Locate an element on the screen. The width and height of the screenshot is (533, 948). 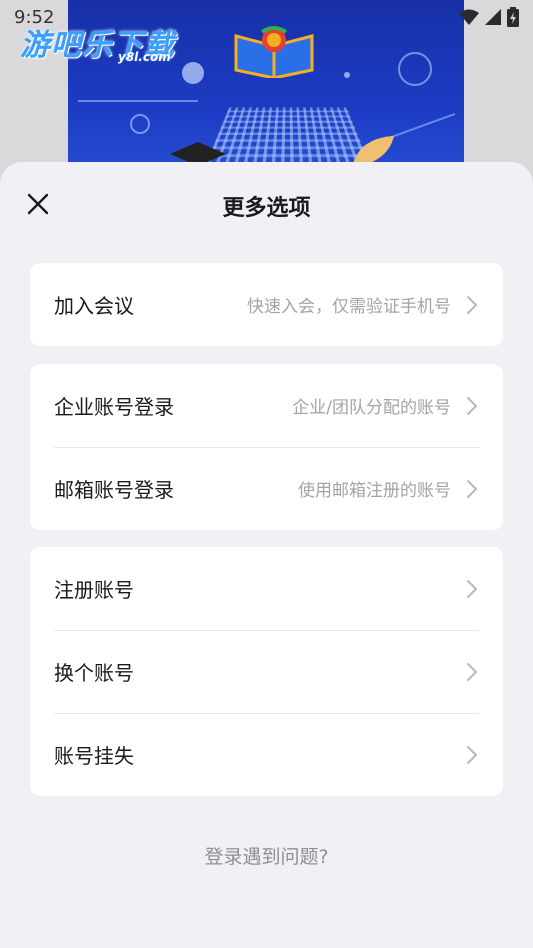
row-hint: 快速入会，仅需验证手机号 is located at coordinates (349, 307).